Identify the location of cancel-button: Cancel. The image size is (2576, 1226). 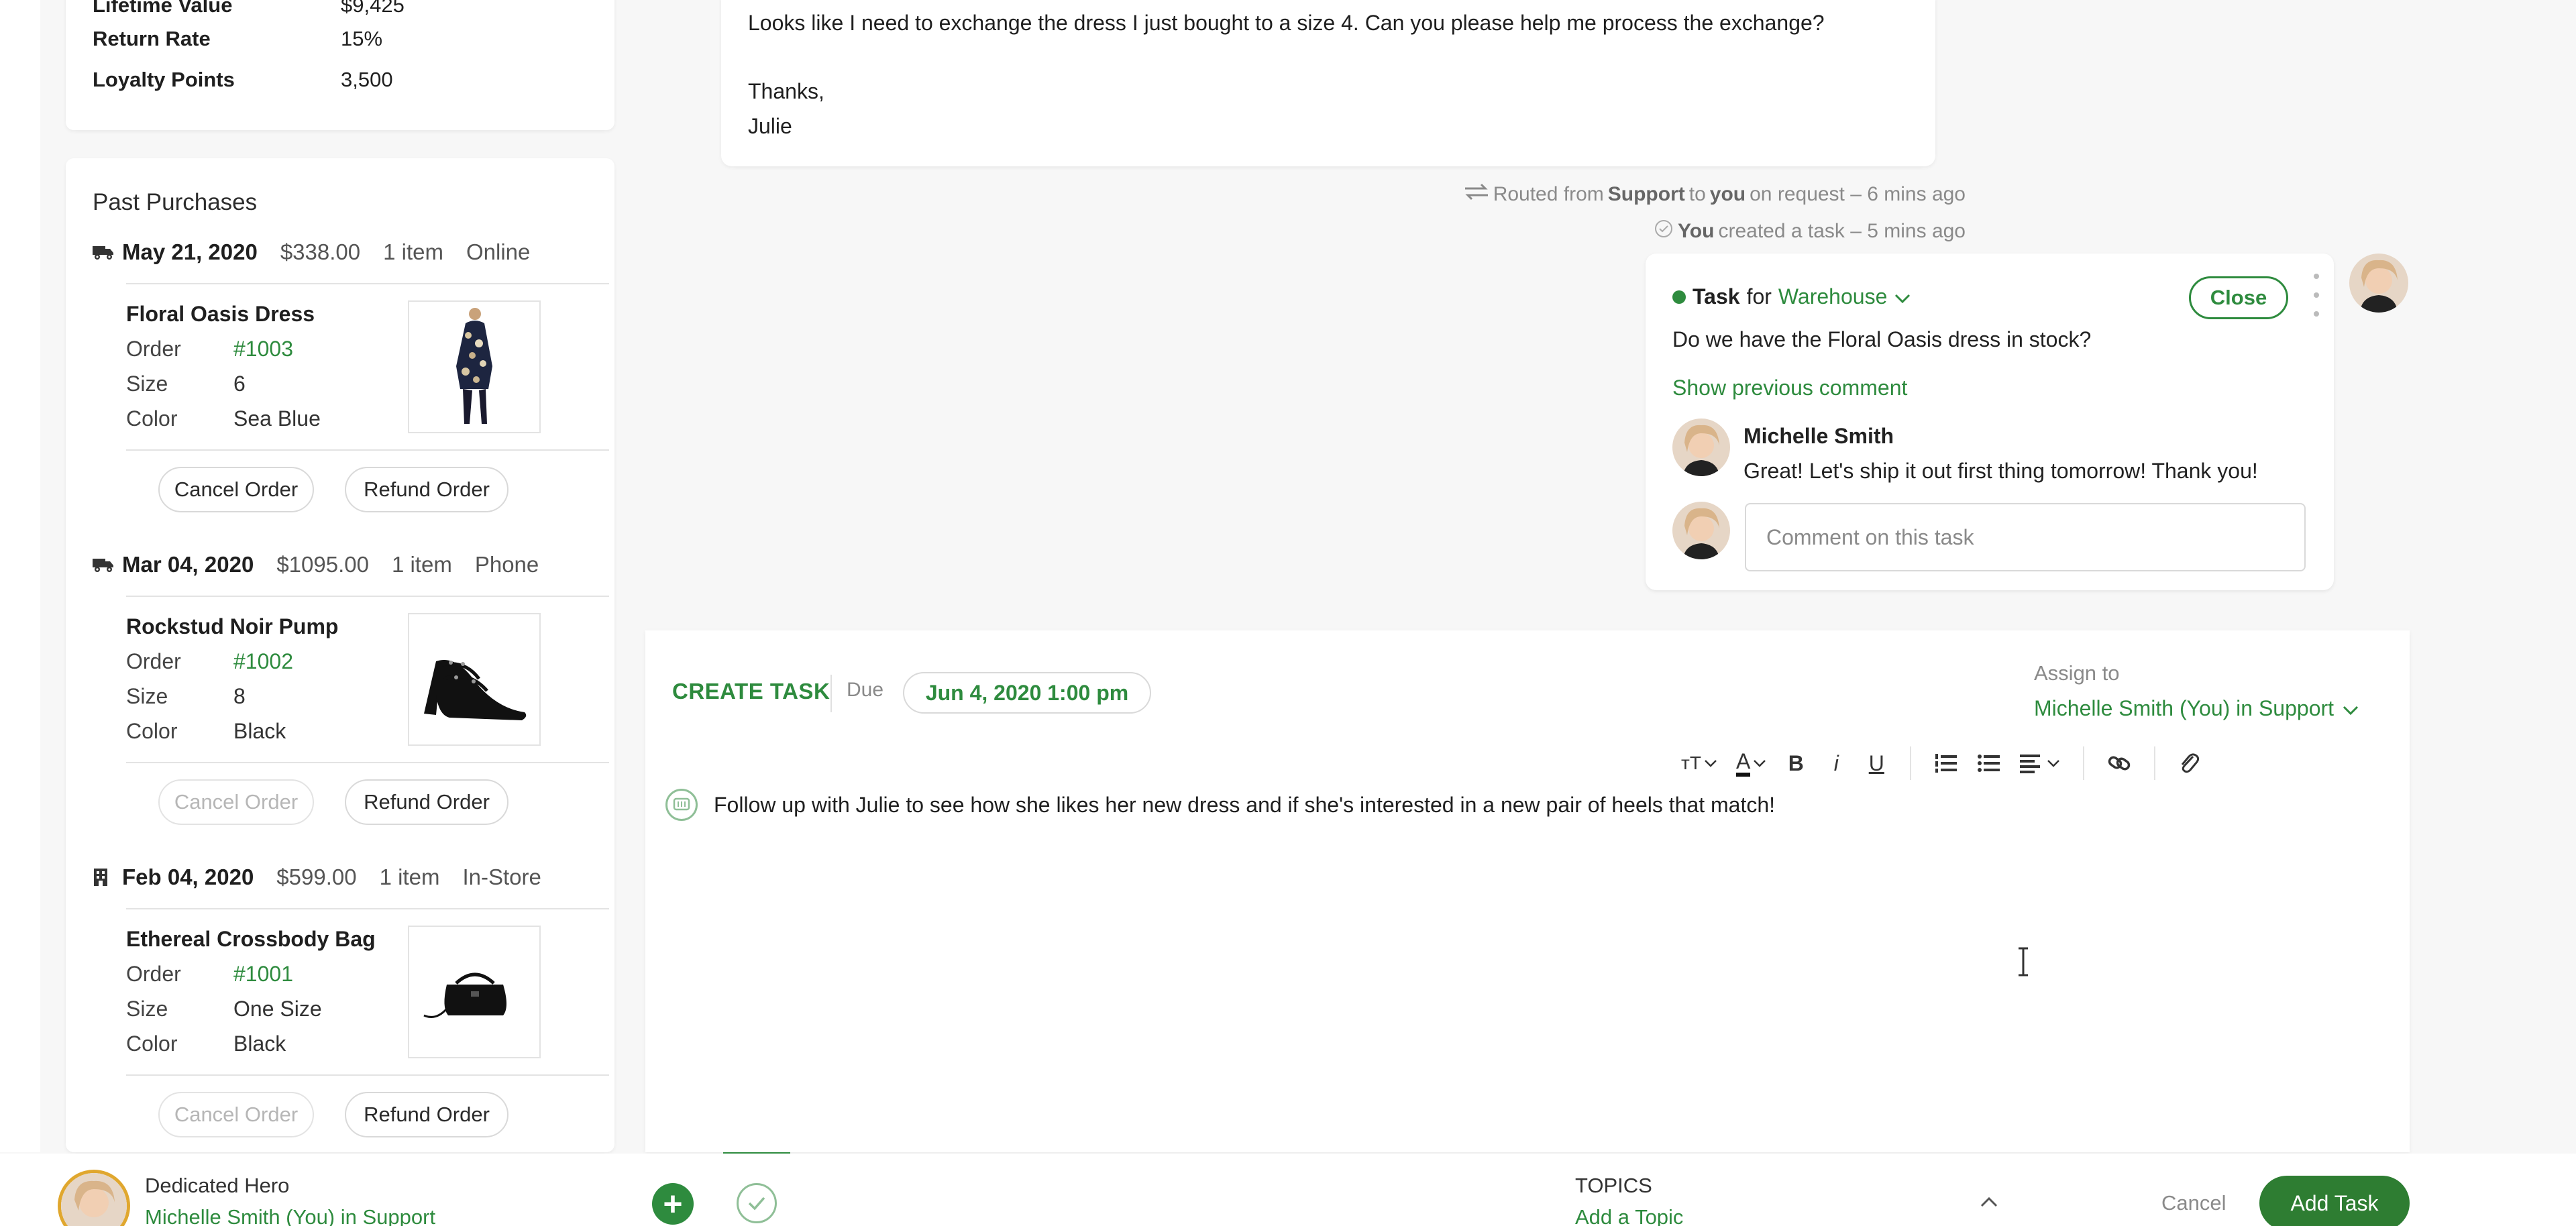
(2193, 1203).